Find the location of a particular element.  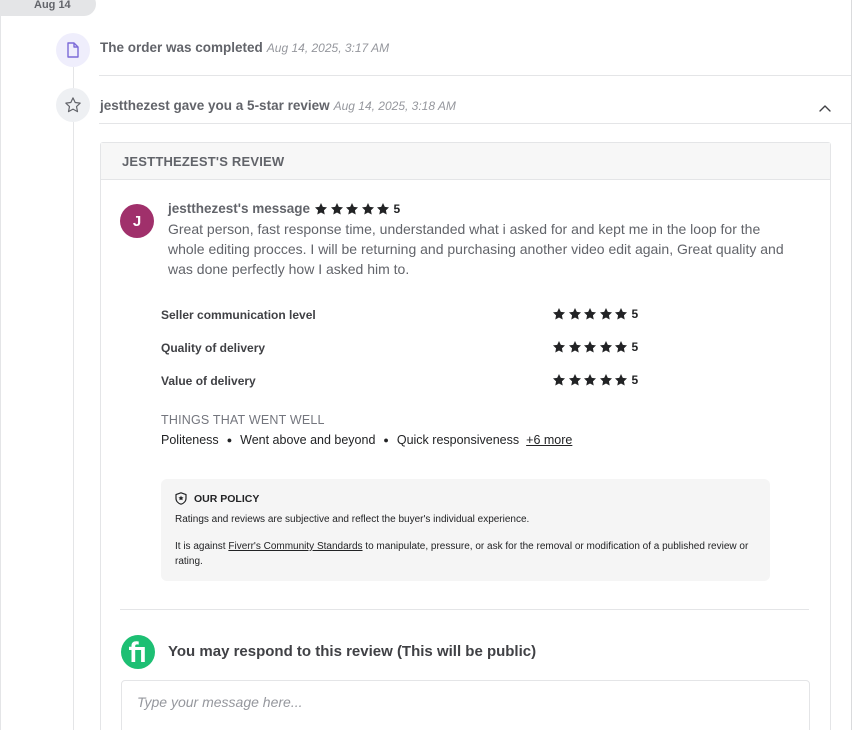

event-timestamp: Aug 14, 2025, 3:17 AM is located at coordinates (328, 48).